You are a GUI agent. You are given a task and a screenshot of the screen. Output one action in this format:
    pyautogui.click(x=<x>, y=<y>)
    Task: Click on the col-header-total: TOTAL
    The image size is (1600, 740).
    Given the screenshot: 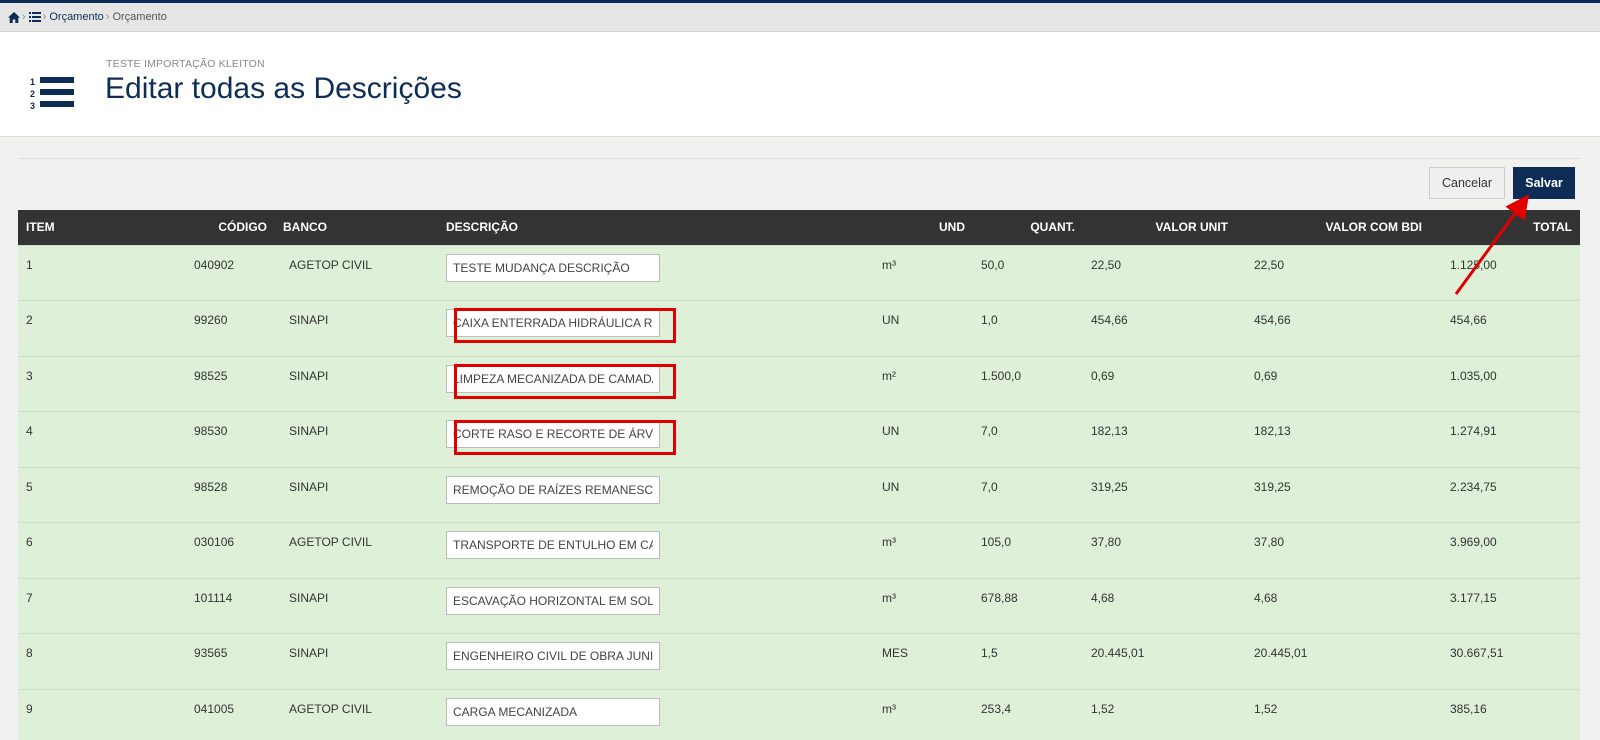 What is the action you would take?
    pyautogui.click(x=1505, y=227)
    